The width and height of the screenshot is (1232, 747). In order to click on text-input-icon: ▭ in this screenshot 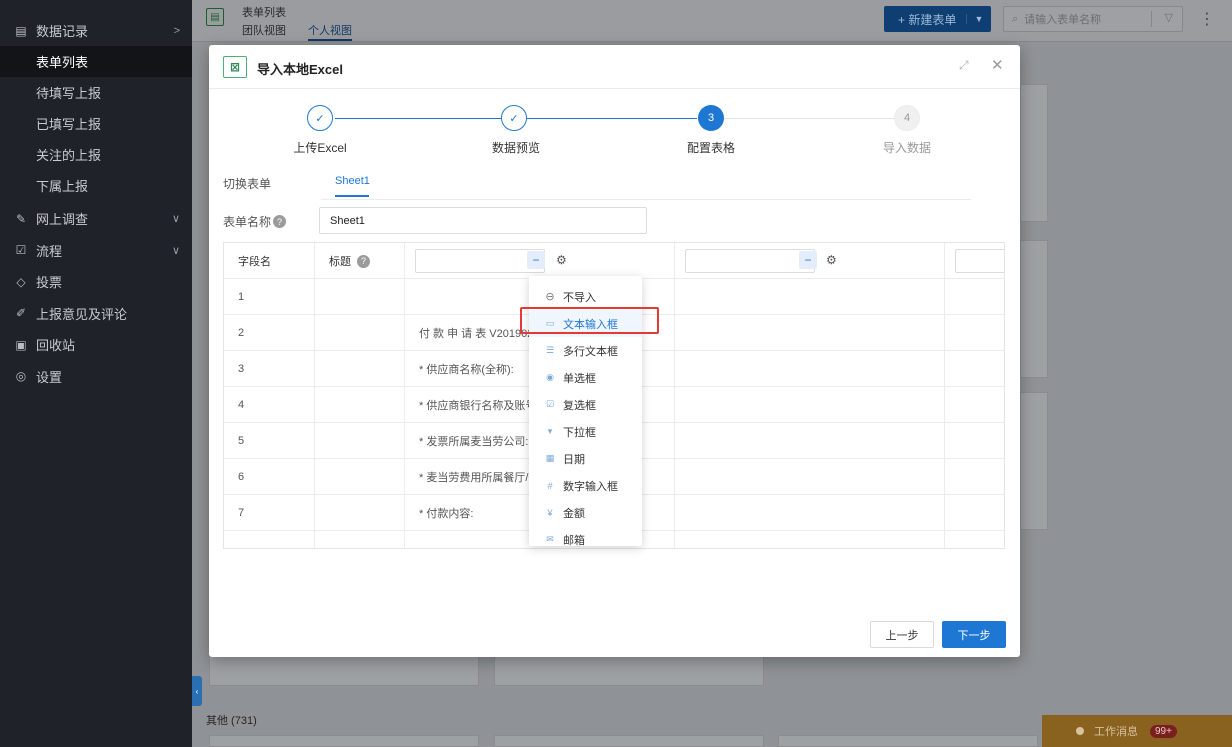, I will do `click(550, 323)`.